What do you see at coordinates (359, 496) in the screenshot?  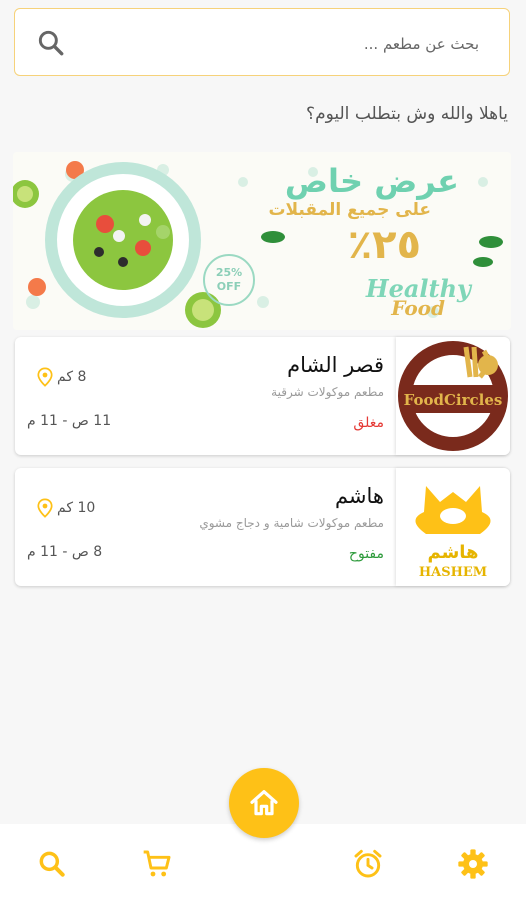 I see `restaurant-name: هاشم` at bounding box center [359, 496].